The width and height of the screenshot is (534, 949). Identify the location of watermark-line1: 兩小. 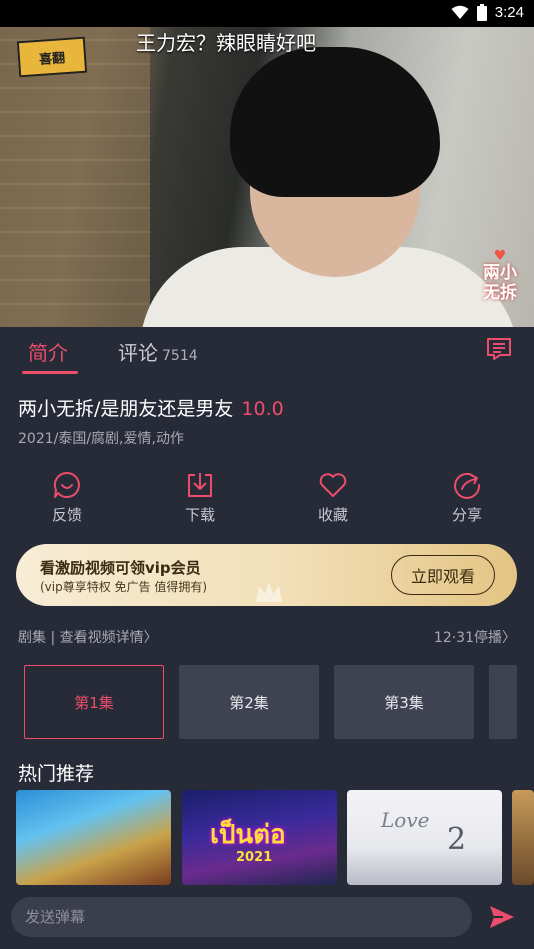
(500, 273).